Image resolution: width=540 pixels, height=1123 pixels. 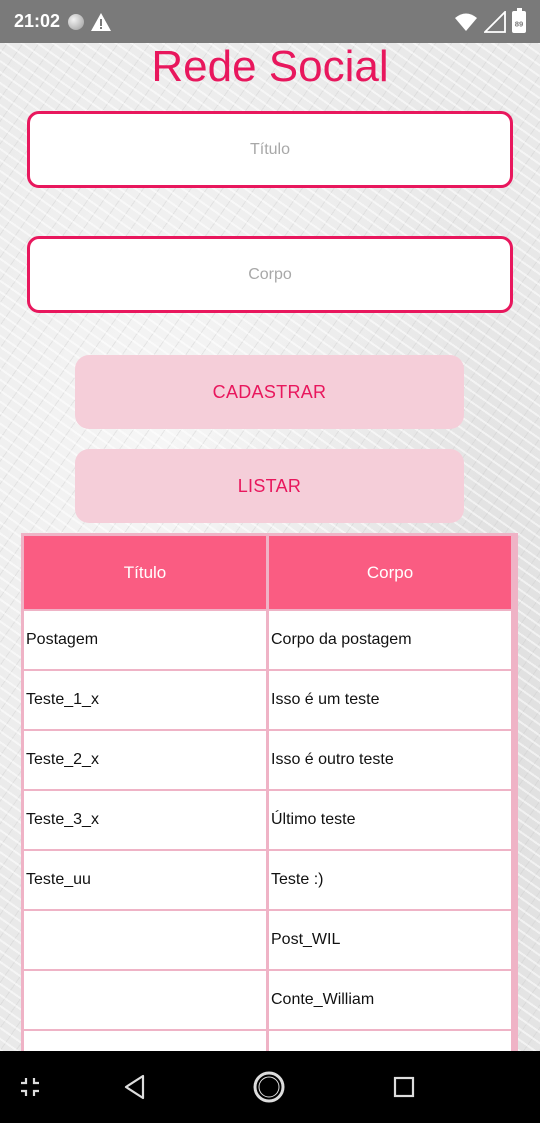 What do you see at coordinates (267, 760) in the screenshot?
I see `table-row: Teste_2_x Isso é outro teste` at bounding box center [267, 760].